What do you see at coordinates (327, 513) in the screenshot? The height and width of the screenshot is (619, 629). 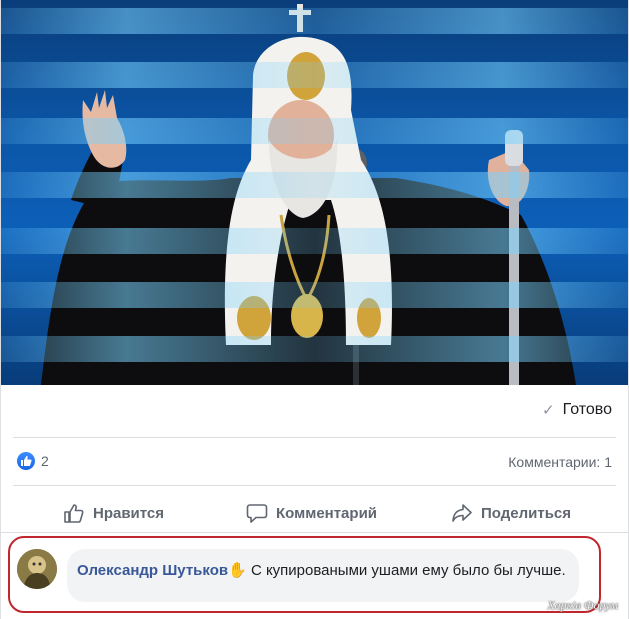 I see `comment-button-label: Комментарий` at bounding box center [327, 513].